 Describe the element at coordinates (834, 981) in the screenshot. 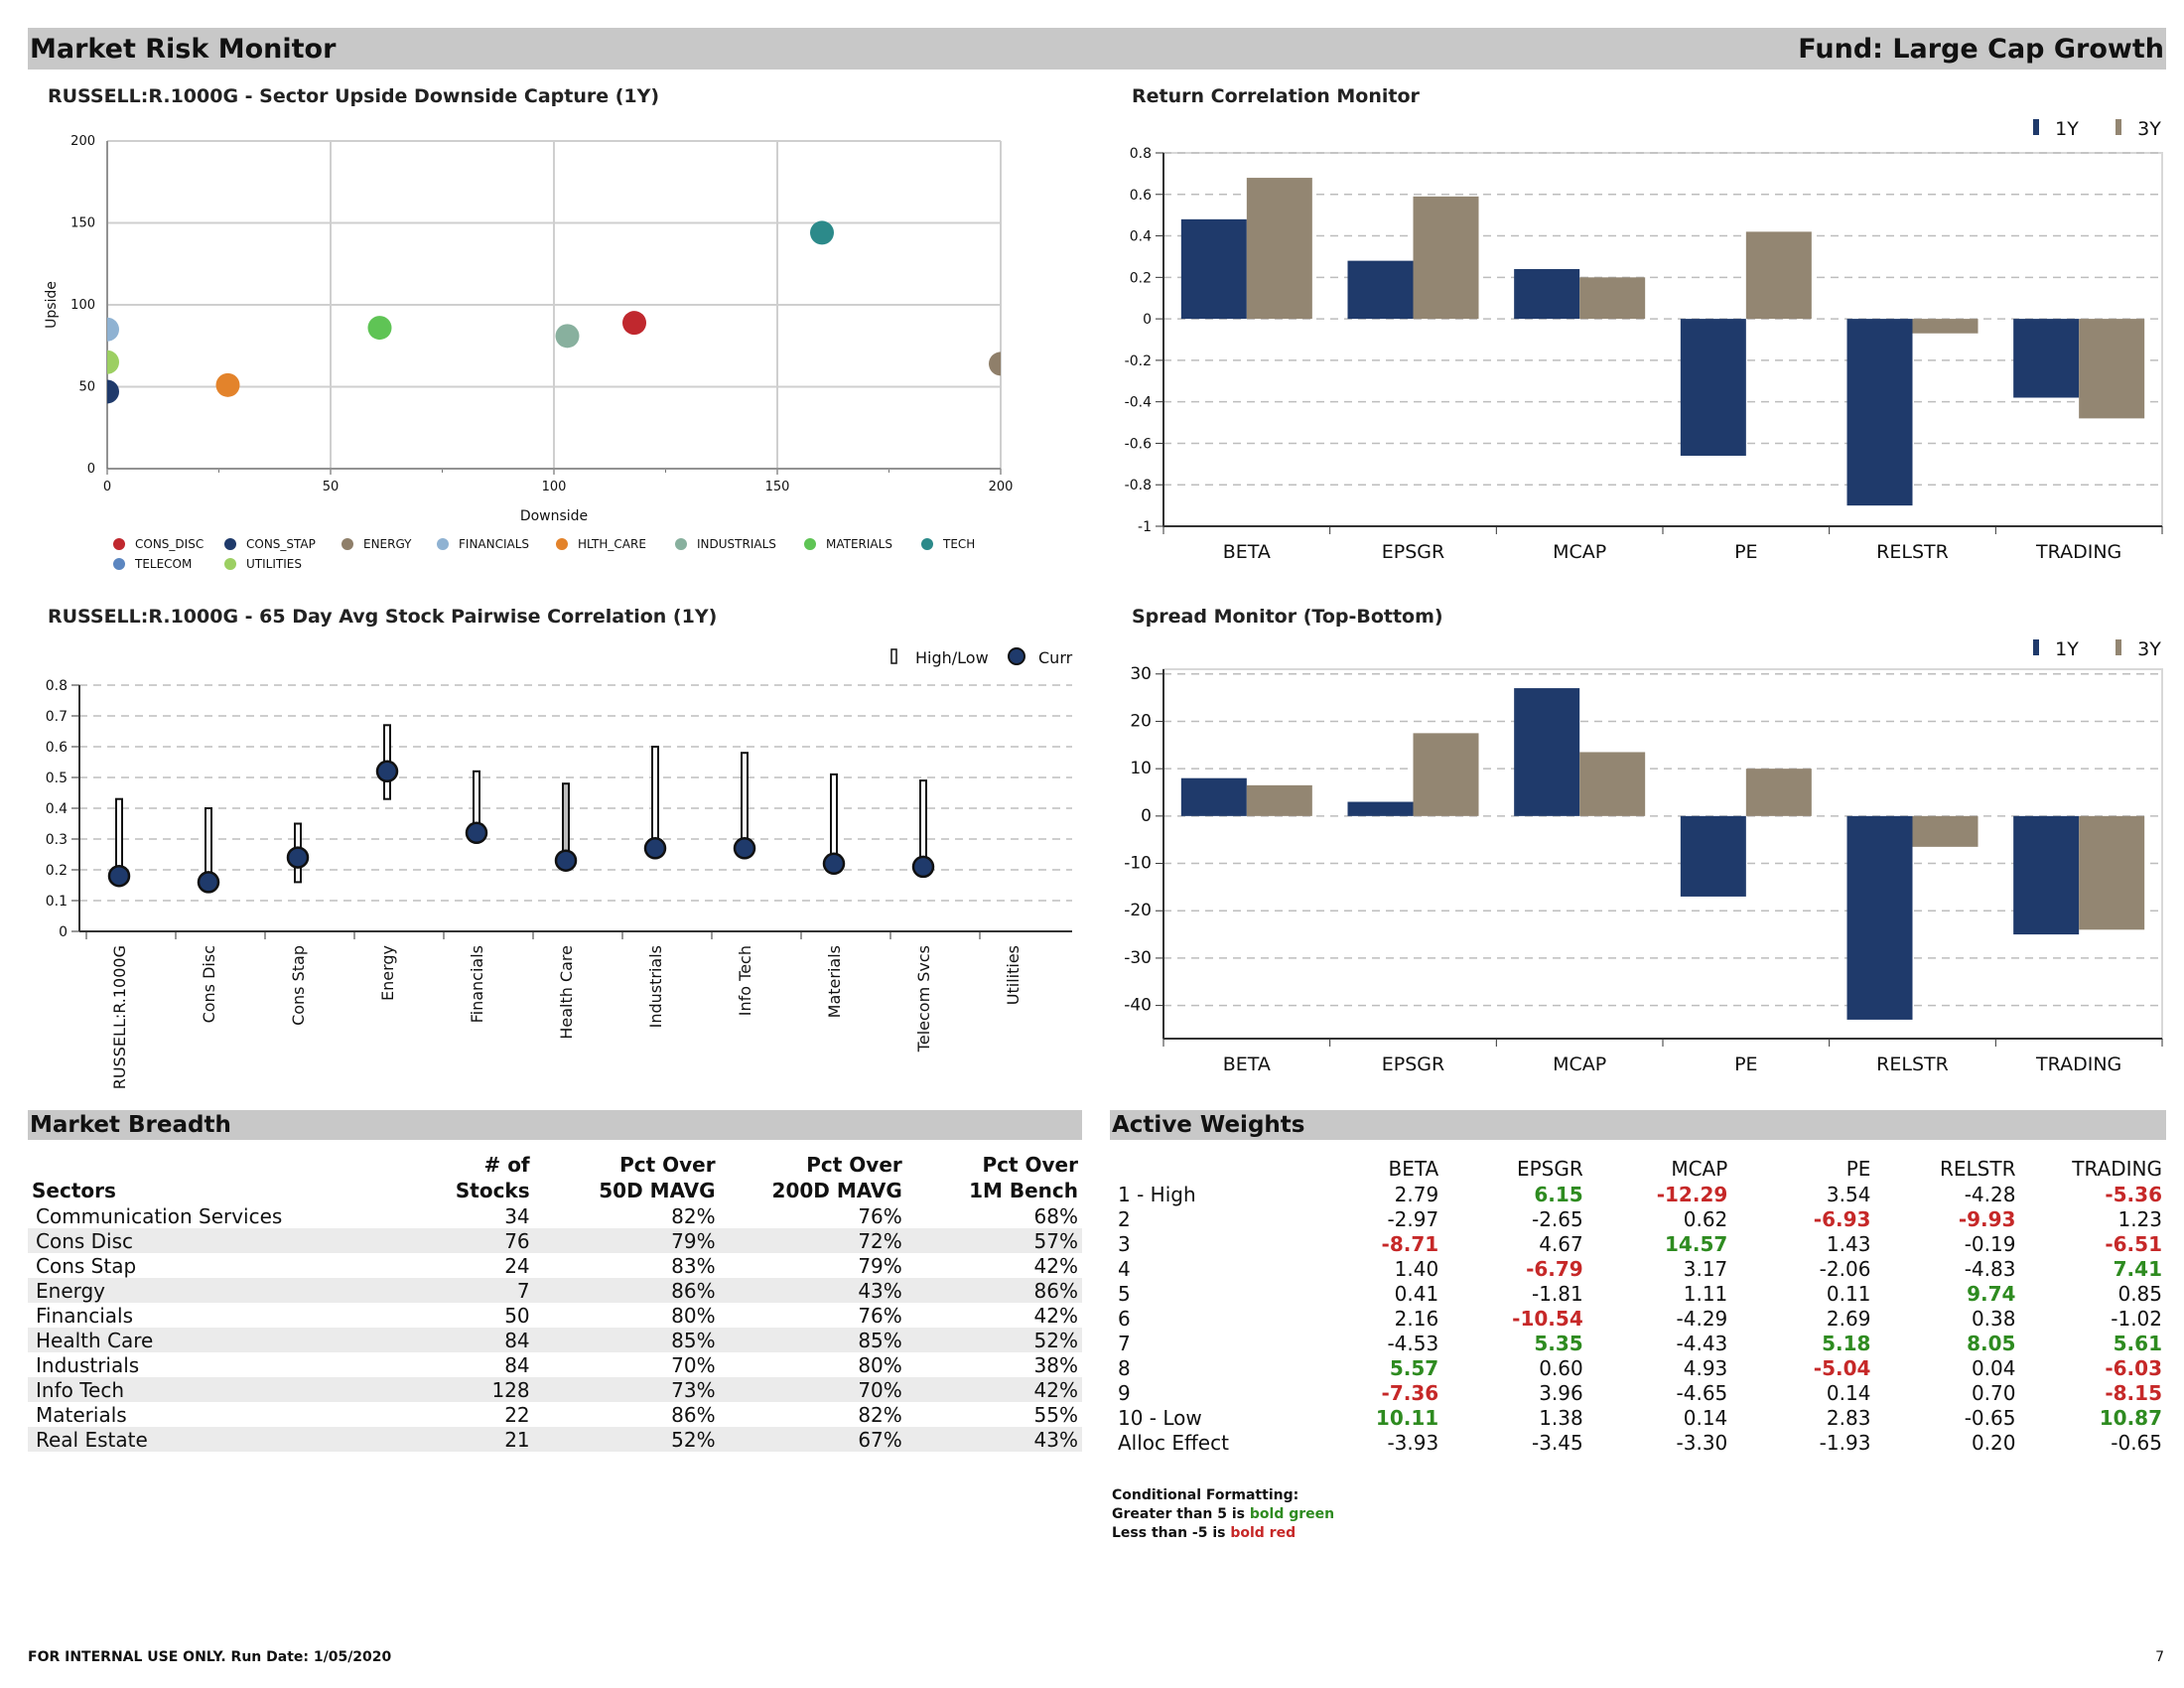

I see `x-tick-label: Materials` at that location.